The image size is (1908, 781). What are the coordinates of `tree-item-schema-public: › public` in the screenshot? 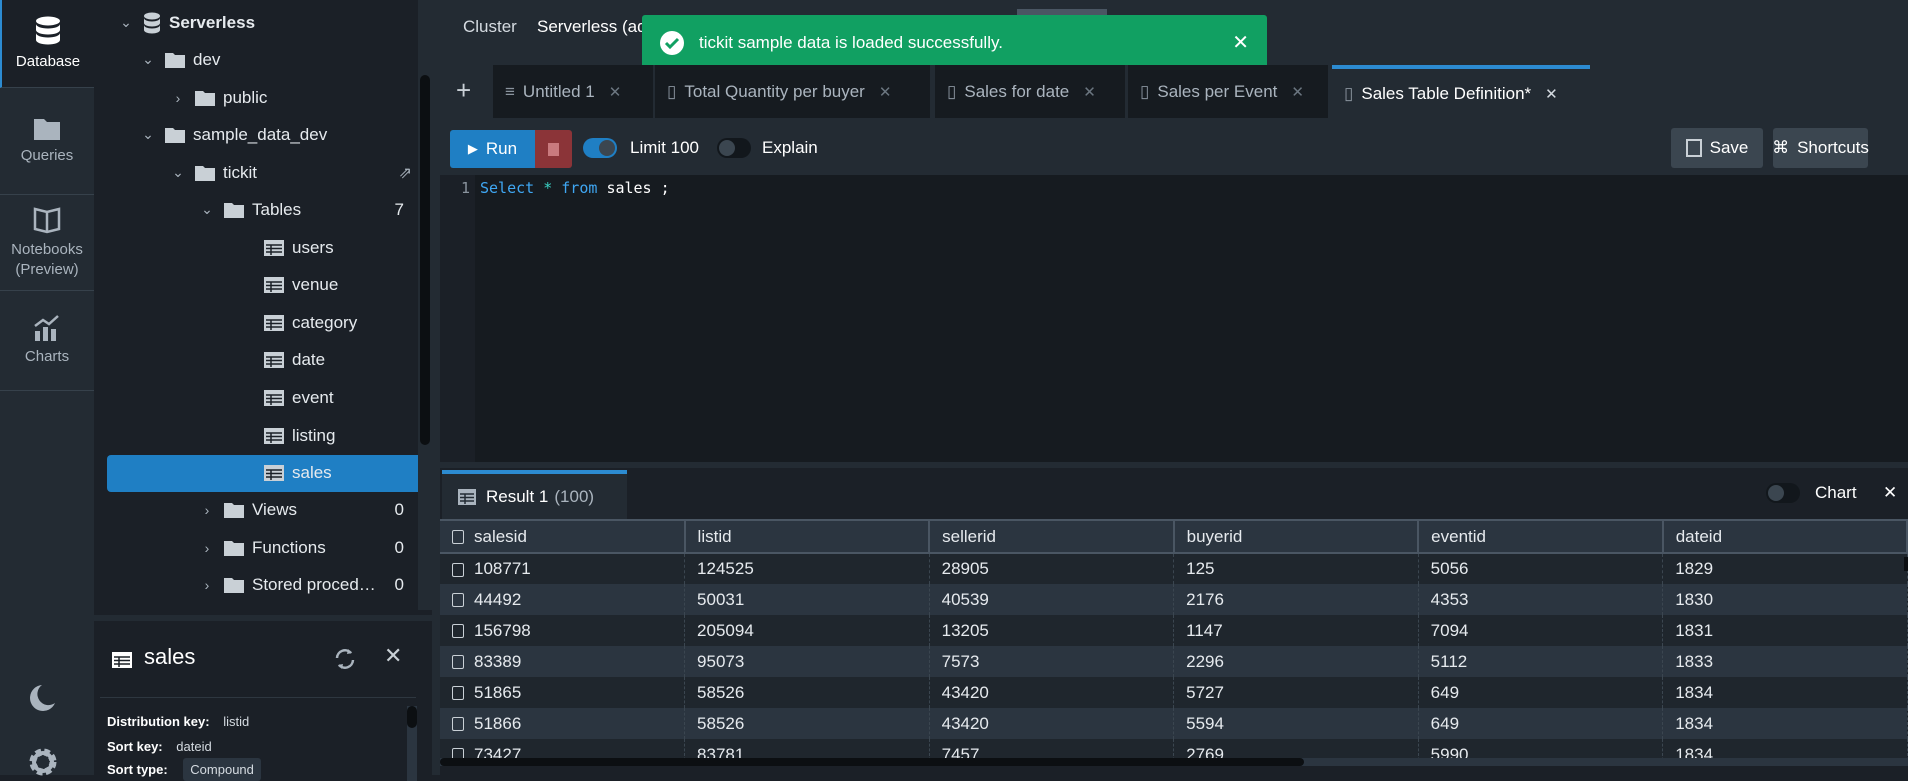 It's located at (259, 97).